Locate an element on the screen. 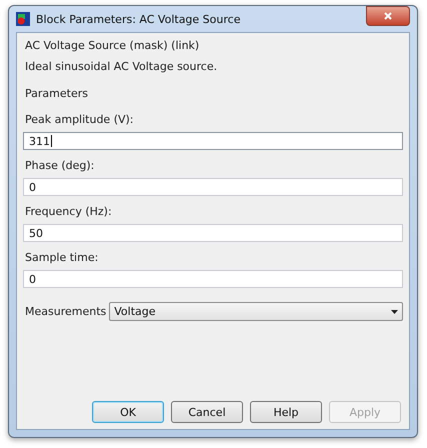 The image size is (427, 448). dialog-button: Cancel is located at coordinates (207, 412).